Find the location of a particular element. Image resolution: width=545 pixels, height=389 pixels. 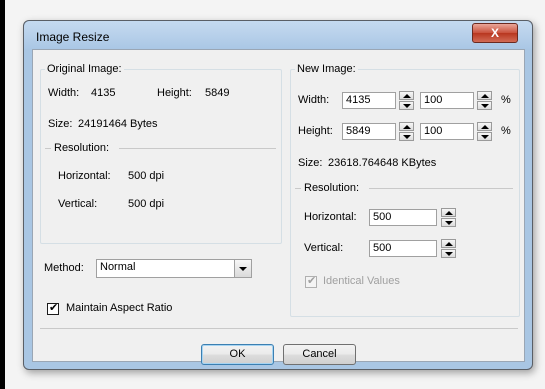

new-width-spinner is located at coordinates (406, 100).